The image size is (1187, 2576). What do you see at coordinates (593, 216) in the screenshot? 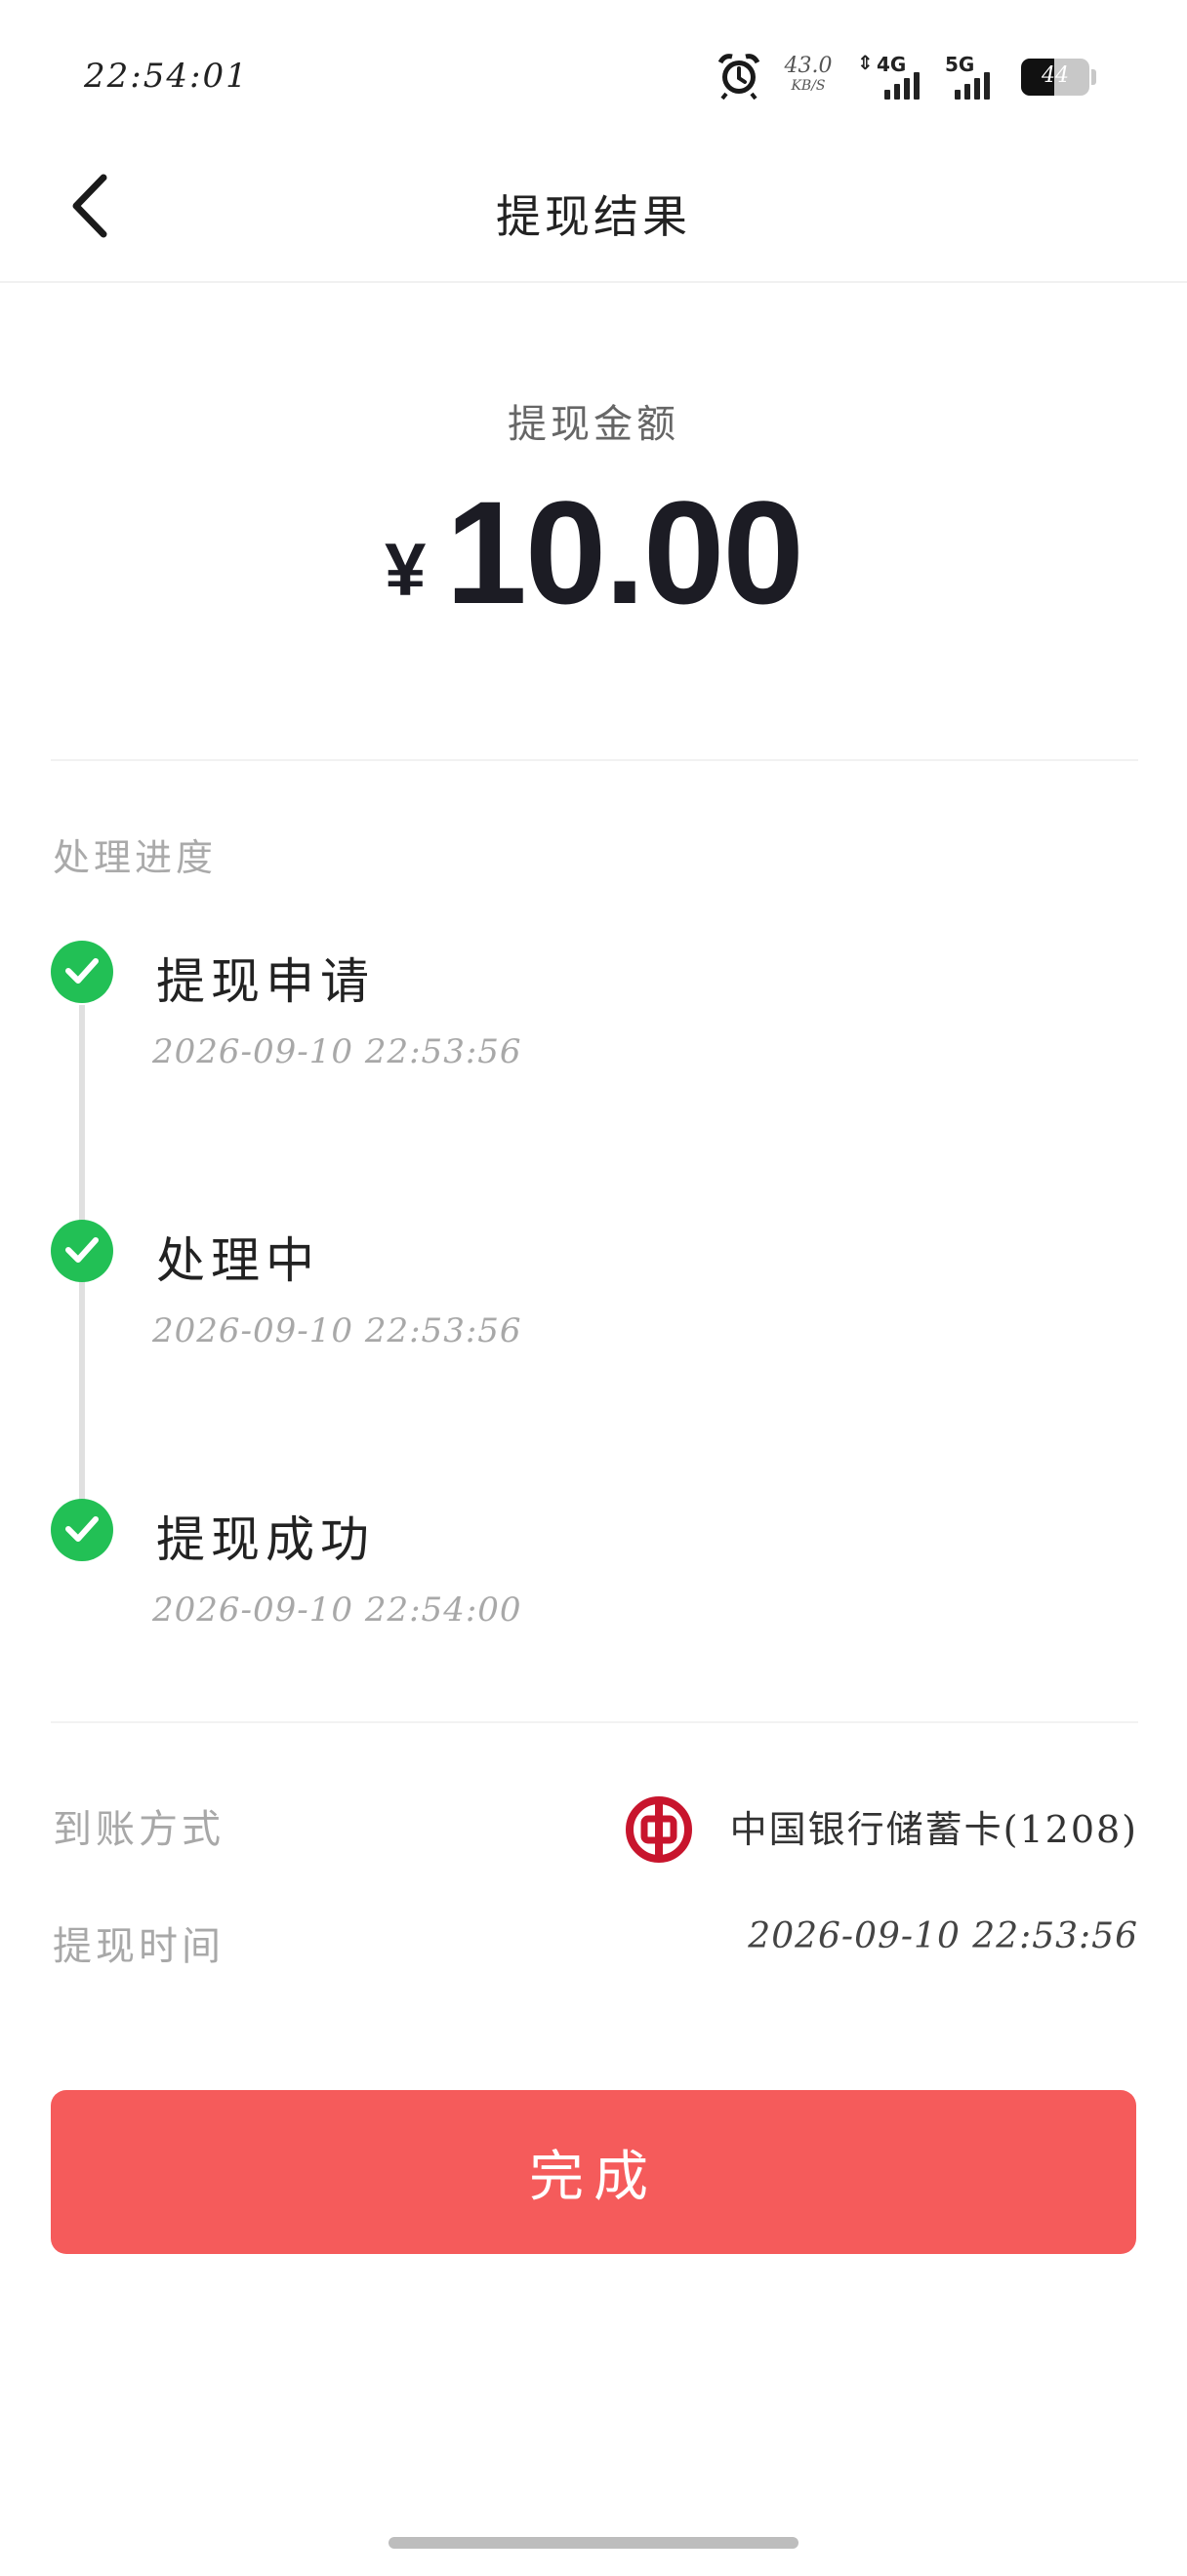
I see `page-title: 提现结果` at bounding box center [593, 216].